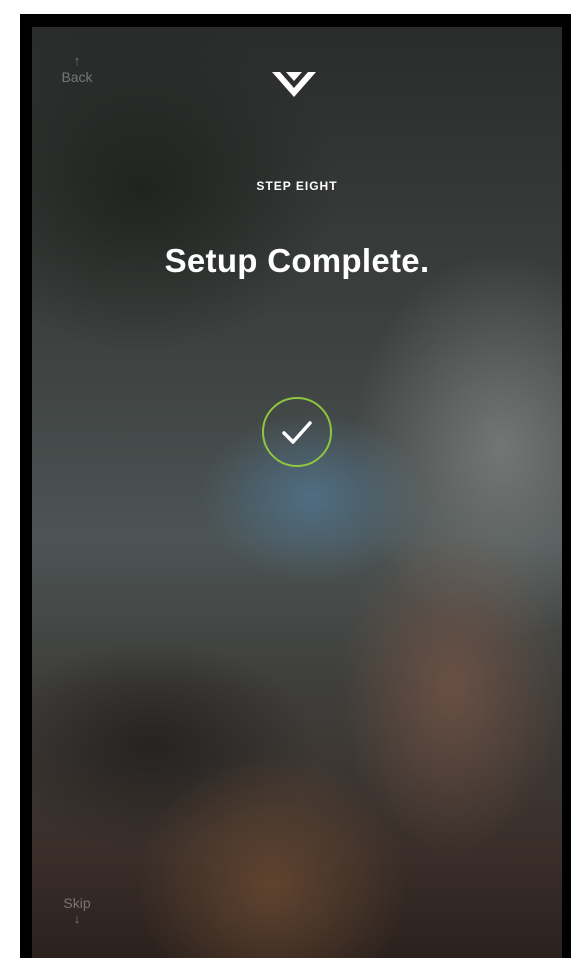 This screenshot has width=577, height=958. I want to click on skip-button: Skip ↓, so click(77, 911).